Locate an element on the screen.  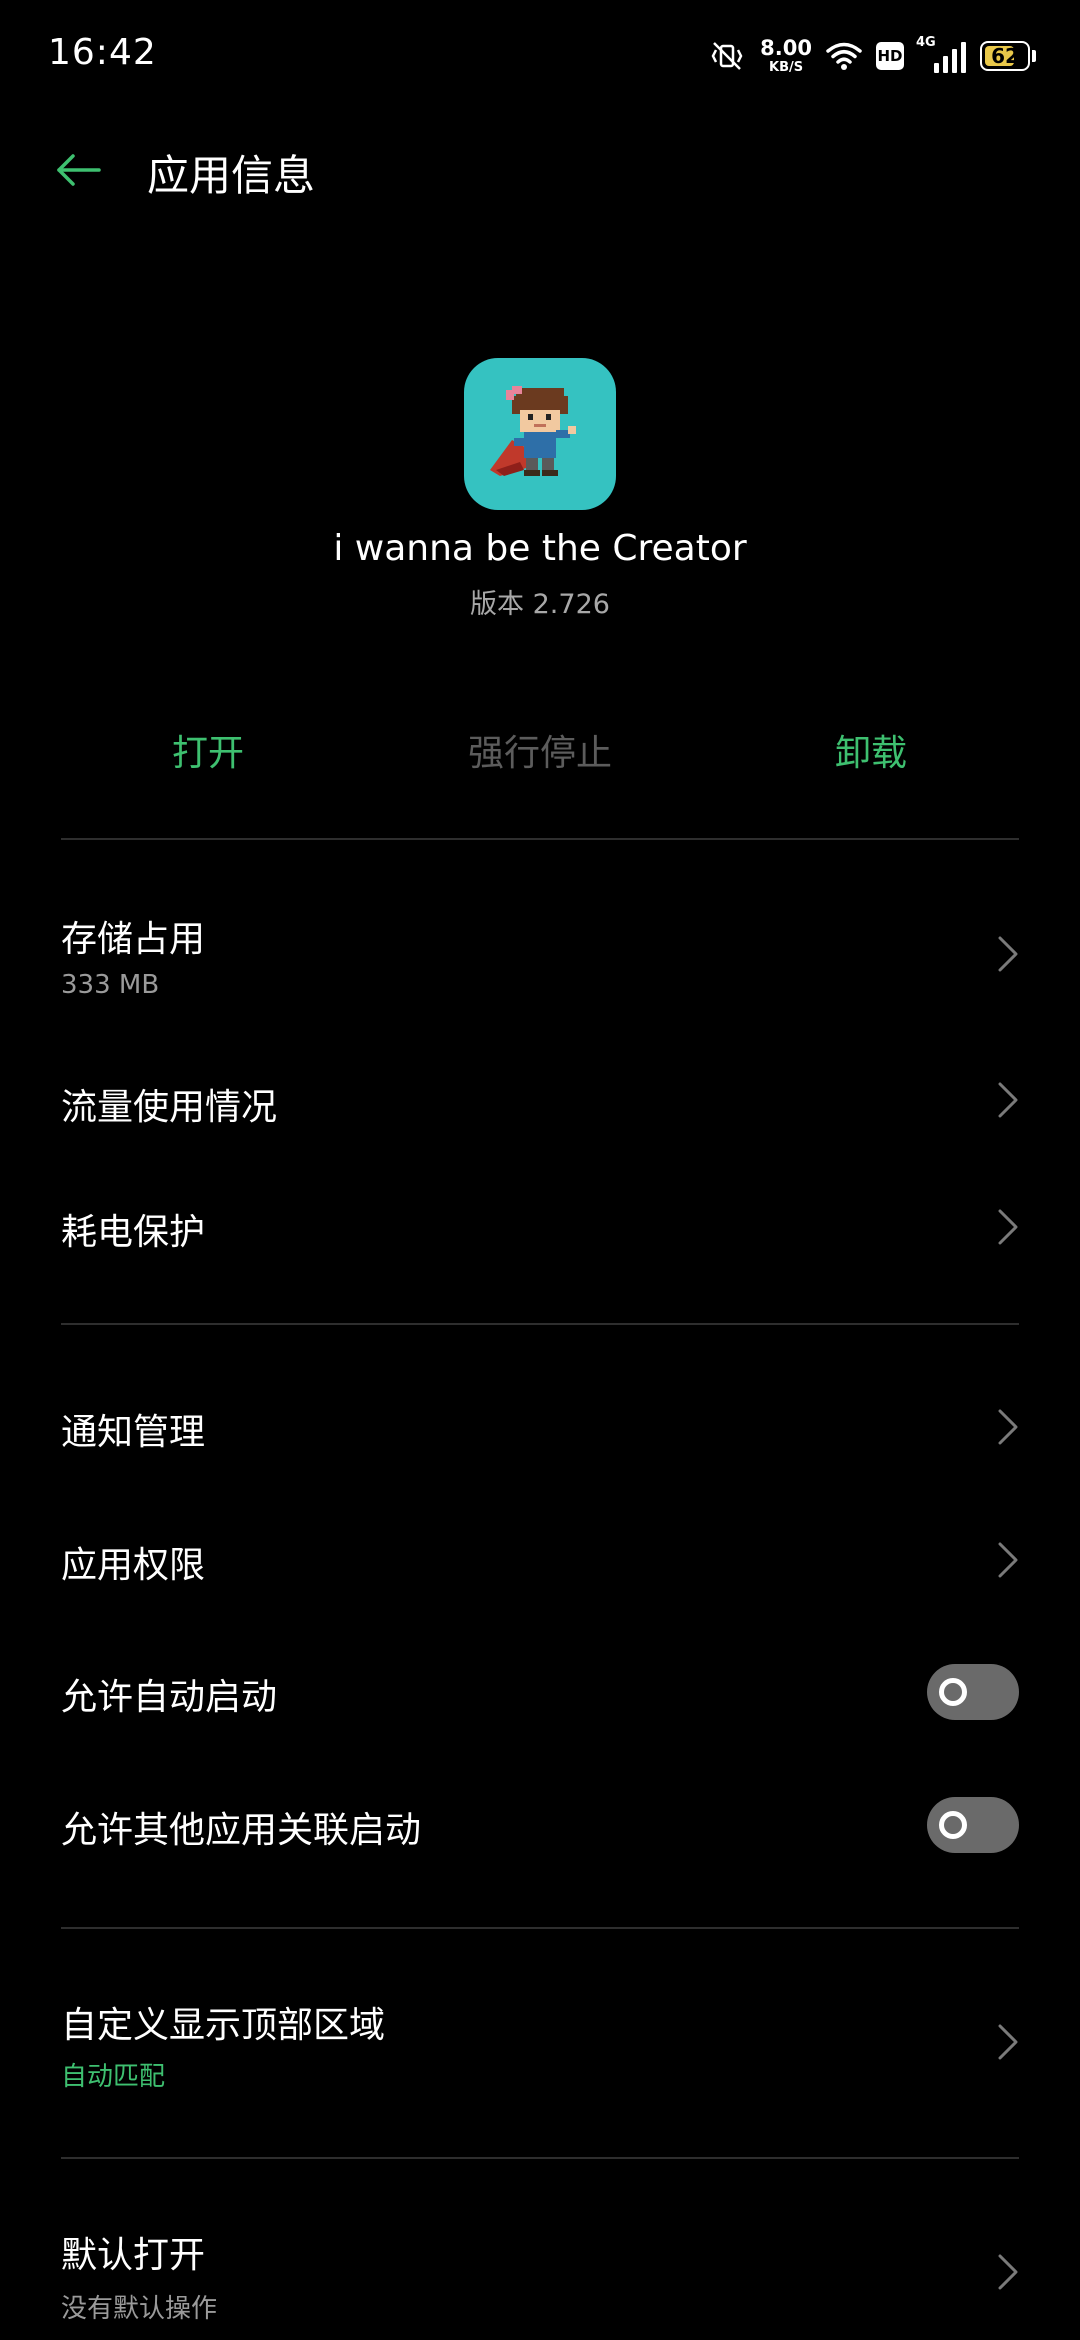
page-title: 应用信息 is located at coordinates (231, 175).